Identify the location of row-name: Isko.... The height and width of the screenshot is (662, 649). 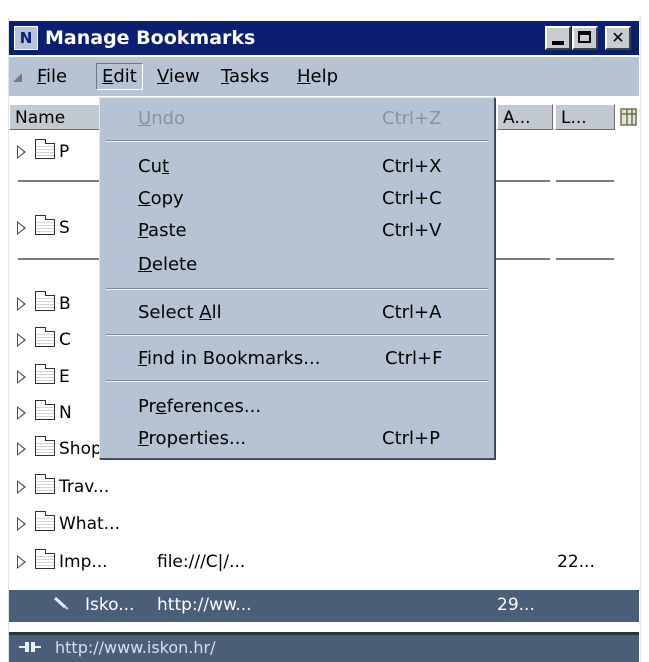
(110, 605).